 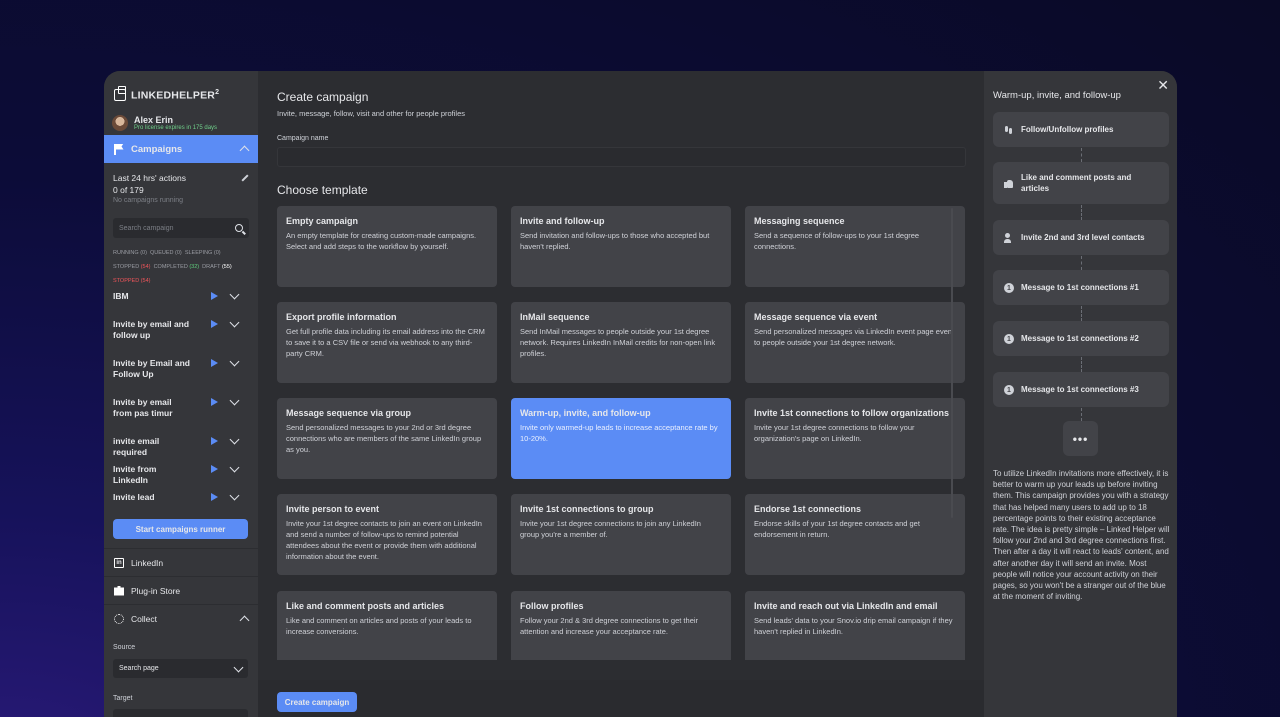 What do you see at coordinates (322, 190) in the screenshot?
I see `templates-title: Choose template` at bounding box center [322, 190].